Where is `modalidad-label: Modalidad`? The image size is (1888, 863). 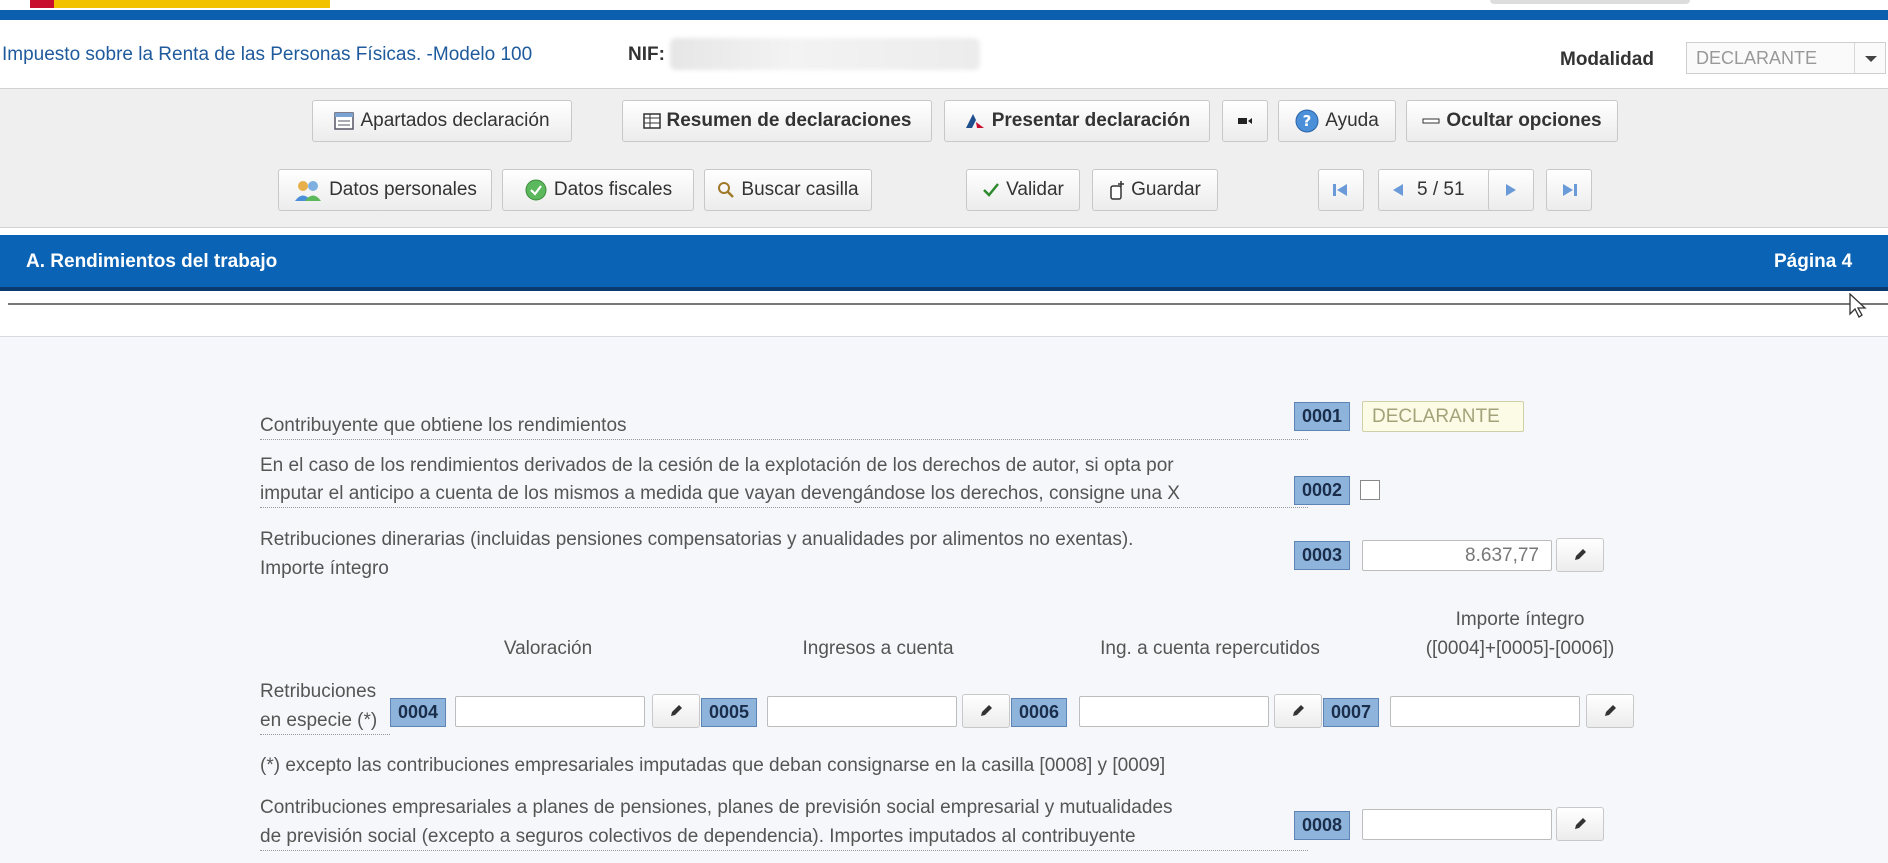
modalidad-label: Modalidad is located at coordinates (1607, 59).